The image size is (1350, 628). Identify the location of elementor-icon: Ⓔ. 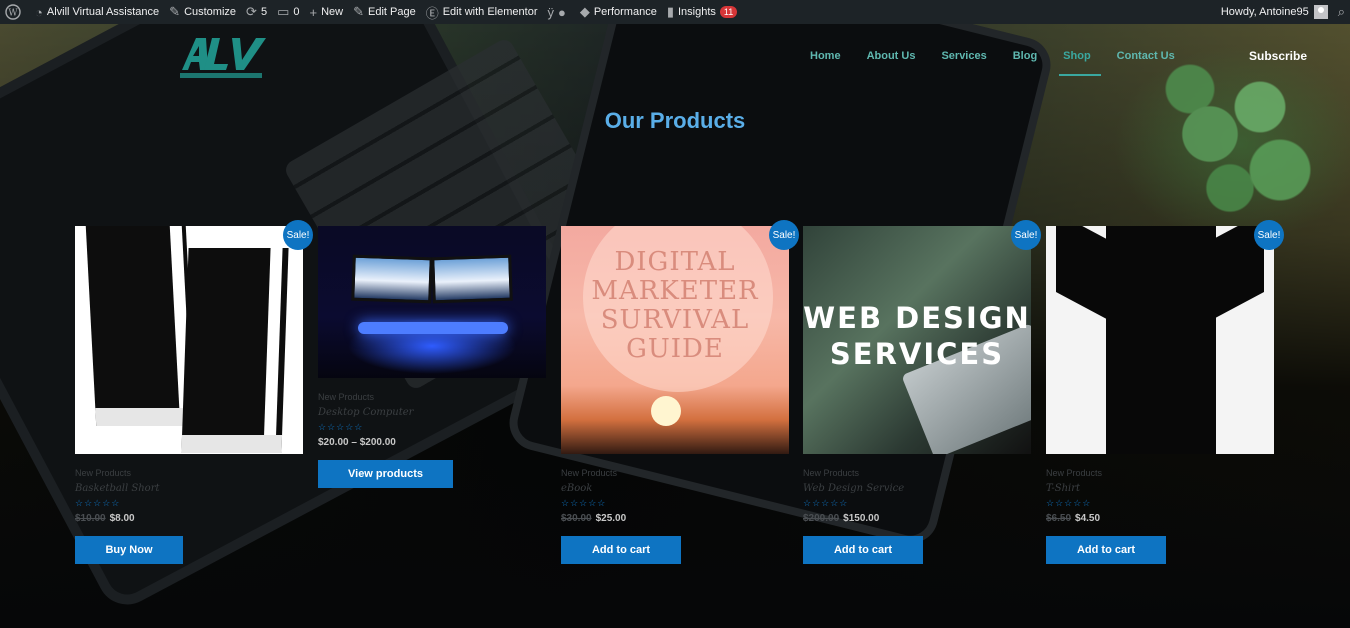
(432, 13).